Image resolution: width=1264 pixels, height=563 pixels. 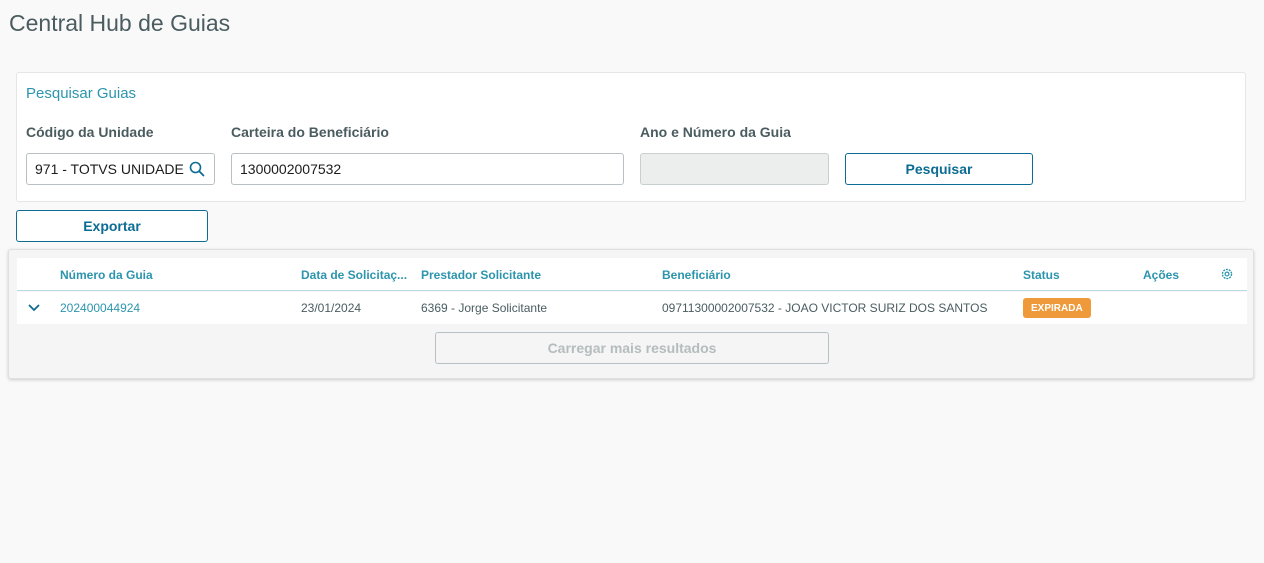 What do you see at coordinates (331, 308) in the screenshot?
I see `request-date-cell: 23/01/2024` at bounding box center [331, 308].